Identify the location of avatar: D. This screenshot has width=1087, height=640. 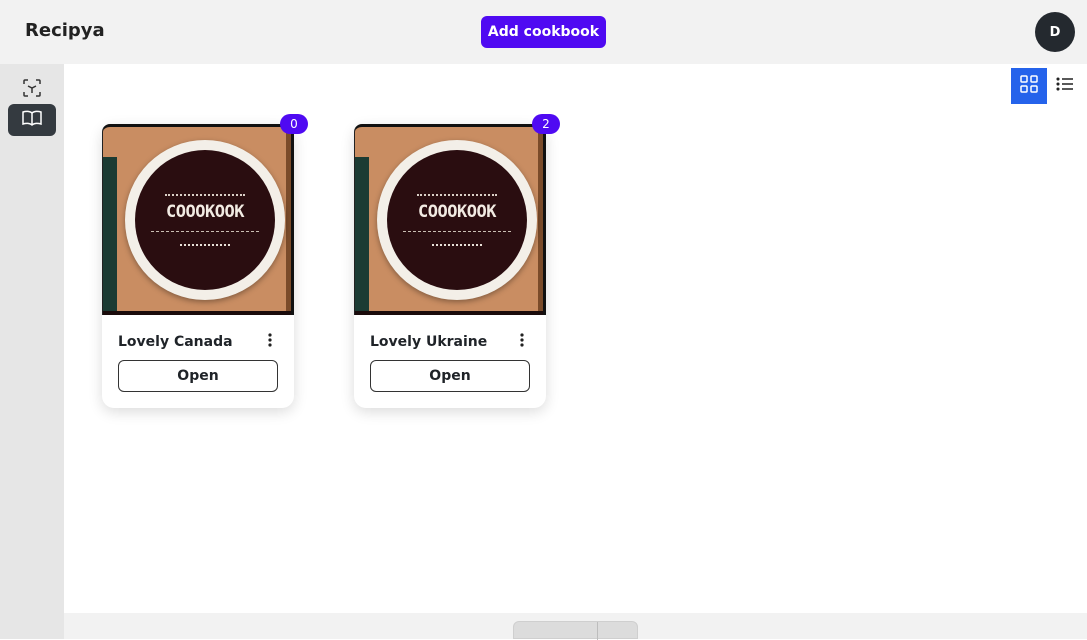
(1055, 32).